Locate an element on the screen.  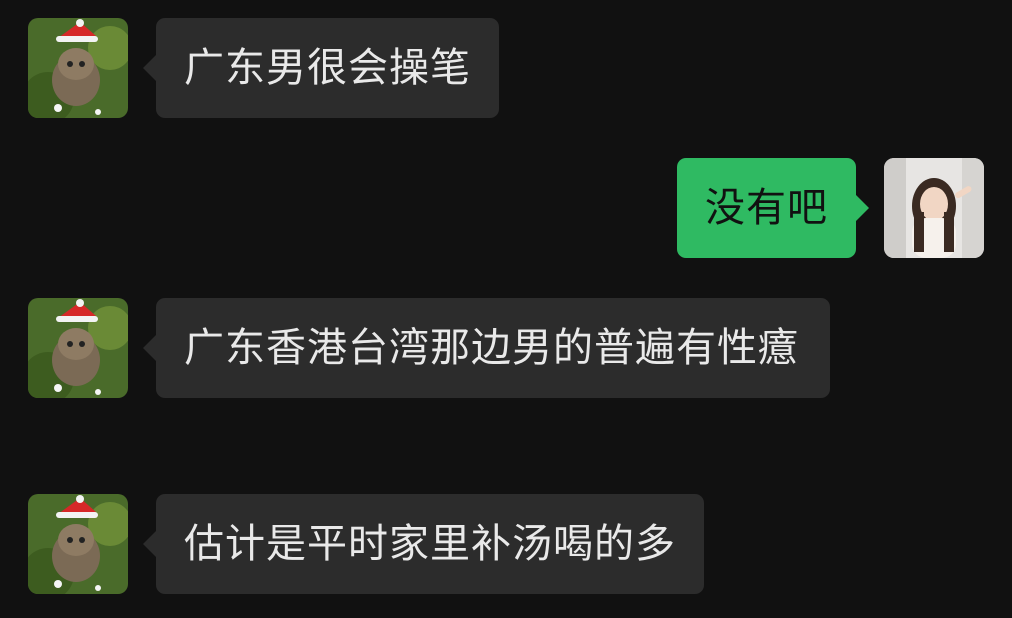
incoming-message-bubble: 广东男很会操笔 is located at coordinates (321, 68).